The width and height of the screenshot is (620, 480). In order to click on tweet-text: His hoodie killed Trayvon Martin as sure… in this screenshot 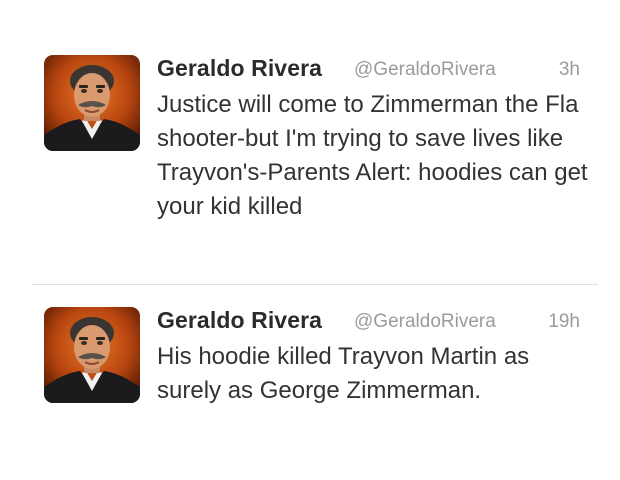, I will do `click(343, 373)`.